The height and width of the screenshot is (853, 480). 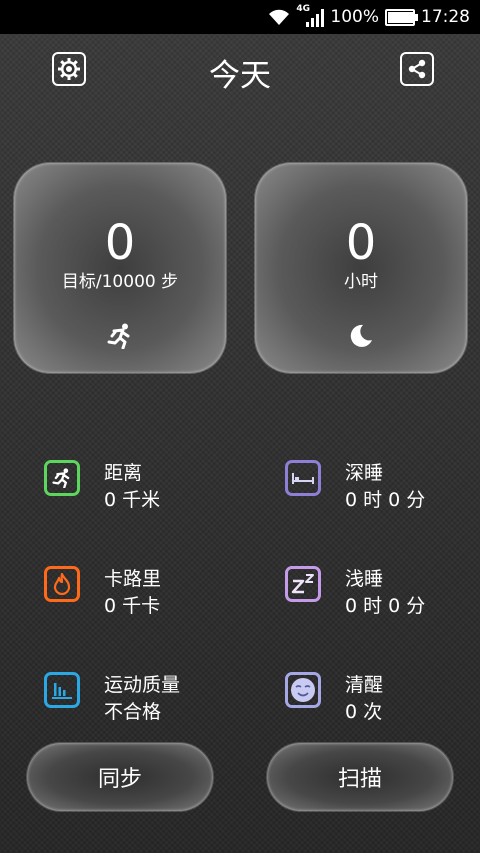 I want to click on bar-chart-icon, so click(x=62, y=691).